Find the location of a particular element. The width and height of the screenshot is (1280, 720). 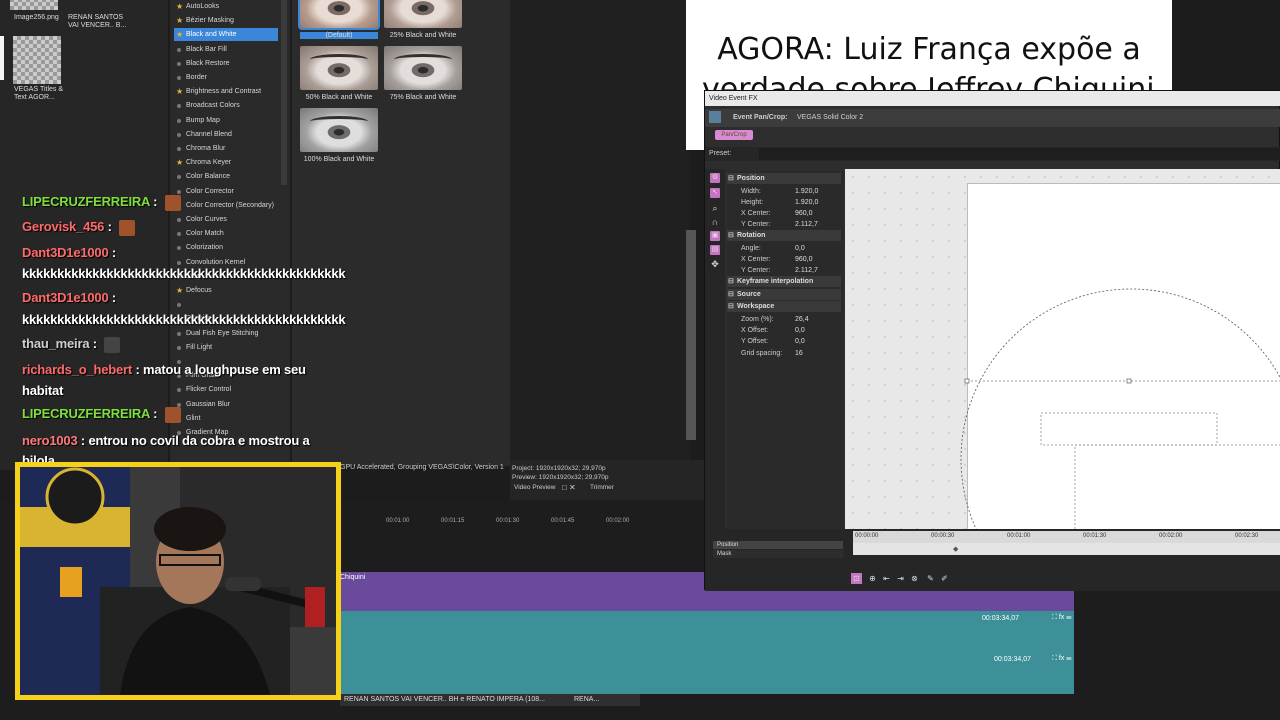

fx-list-item: ★ Brightness and Contrast is located at coordinates (226, 91).